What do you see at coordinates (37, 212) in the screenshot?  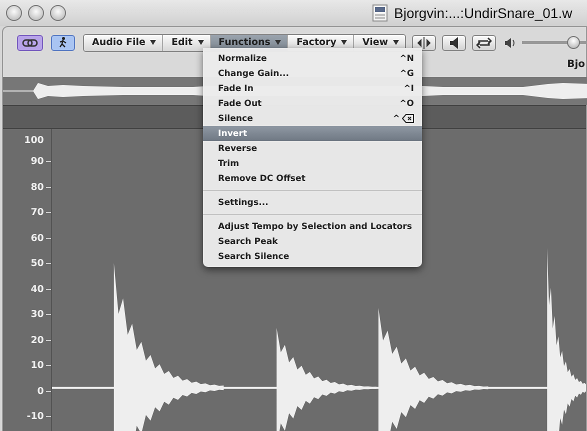 I see `amplitude-label: 70` at bounding box center [37, 212].